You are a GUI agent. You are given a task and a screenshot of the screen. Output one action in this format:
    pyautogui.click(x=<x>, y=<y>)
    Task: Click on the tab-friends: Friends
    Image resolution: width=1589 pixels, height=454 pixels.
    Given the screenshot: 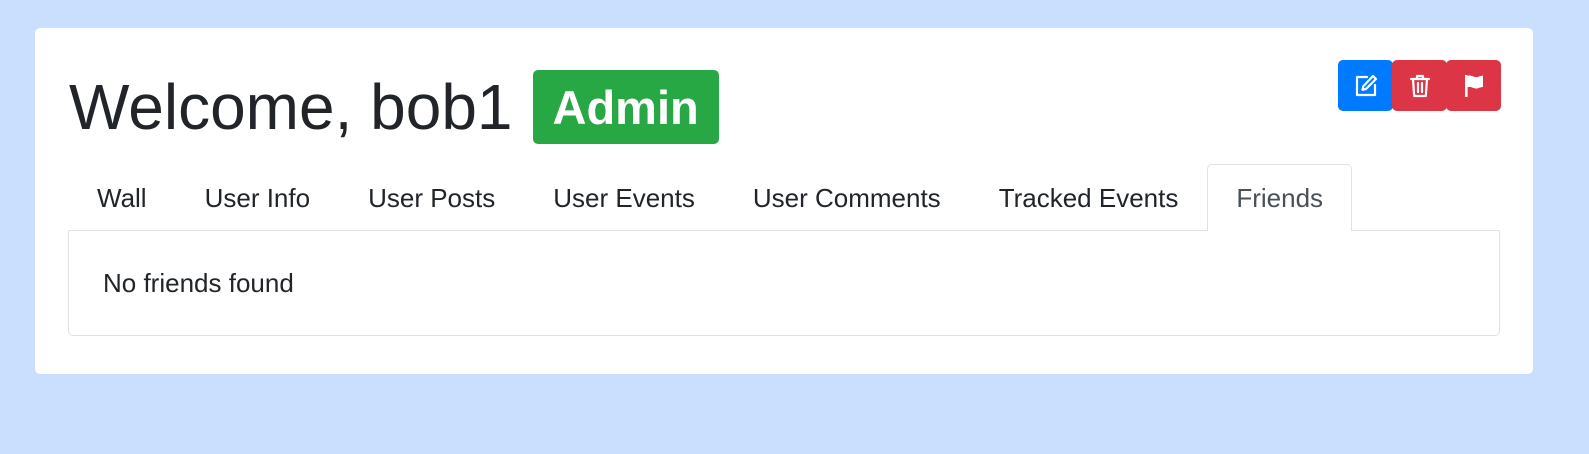 What is the action you would take?
    pyautogui.click(x=1280, y=197)
    